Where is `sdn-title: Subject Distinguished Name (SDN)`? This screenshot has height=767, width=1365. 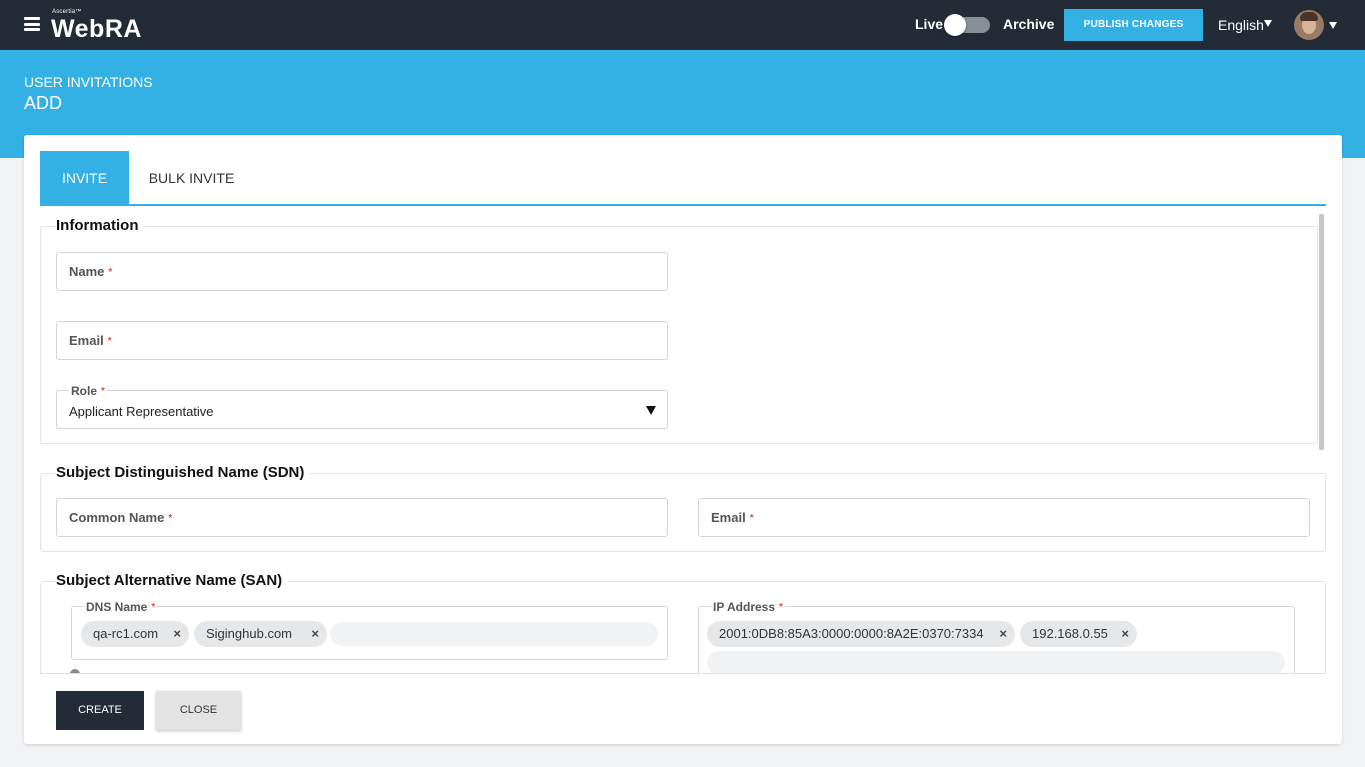 sdn-title: Subject Distinguished Name (SDN) is located at coordinates (183, 472).